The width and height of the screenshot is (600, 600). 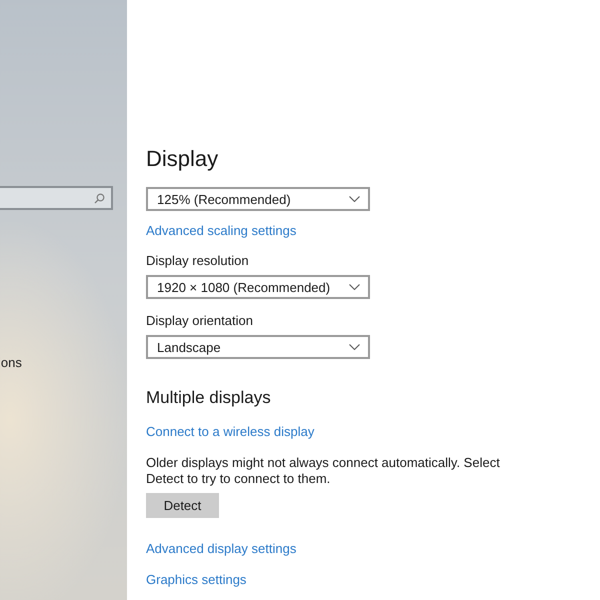 What do you see at coordinates (56, 198) in the screenshot?
I see `search-field` at bounding box center [56, 198].